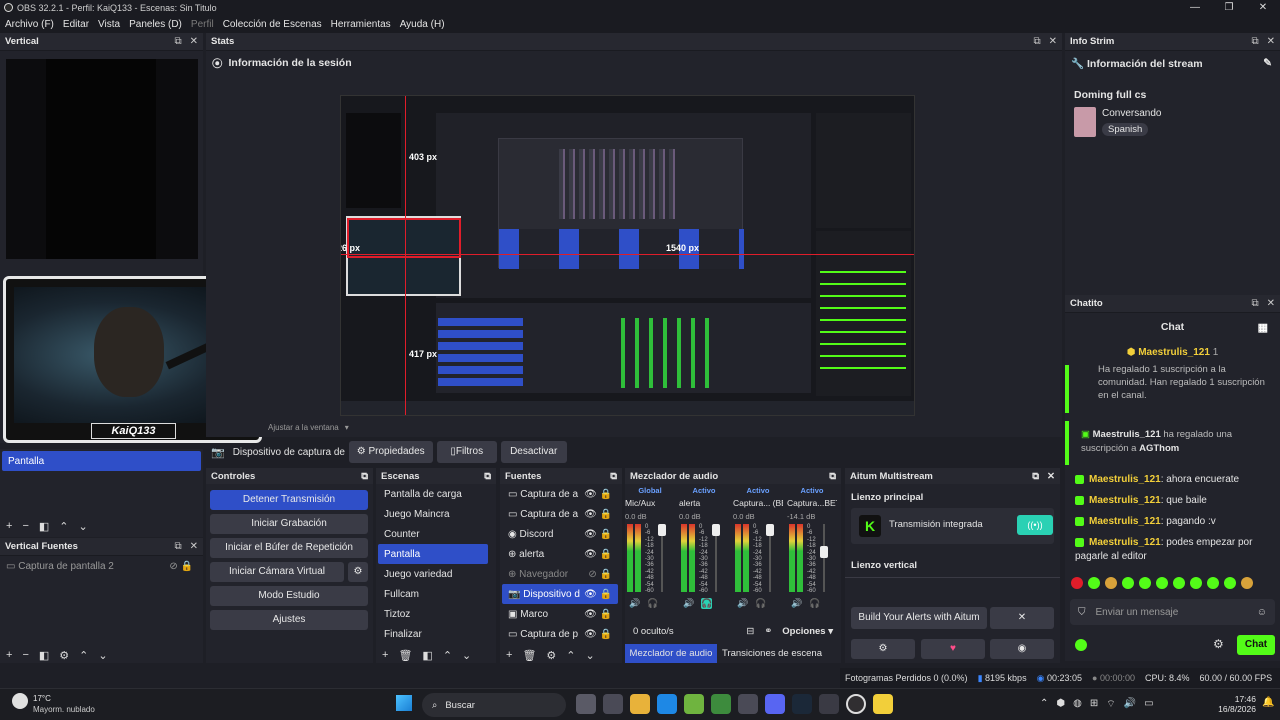  I want to click on remove-icon: −, so click(25, 526).